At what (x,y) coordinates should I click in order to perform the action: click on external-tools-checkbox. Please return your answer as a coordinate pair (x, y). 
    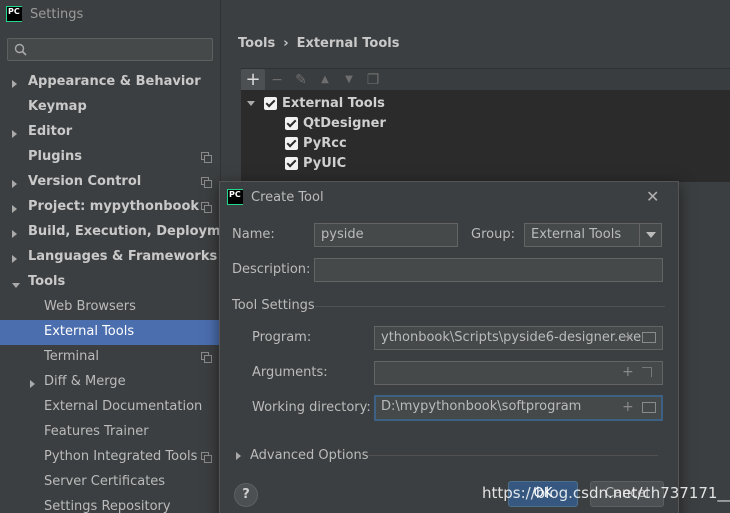
    Looking at the image, I should click on (270, 103).